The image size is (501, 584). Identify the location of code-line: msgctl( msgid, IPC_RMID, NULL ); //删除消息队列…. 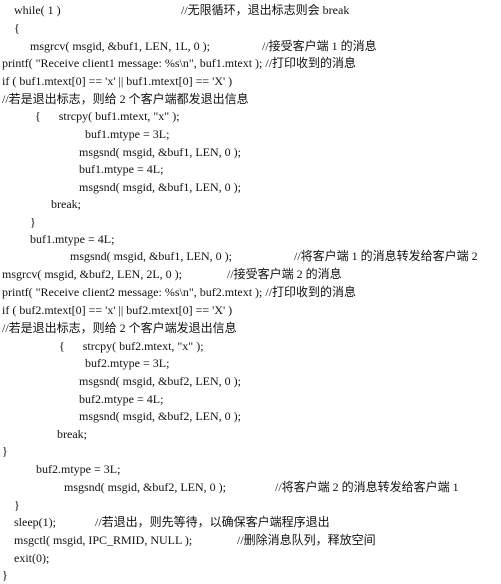
(250, 540).